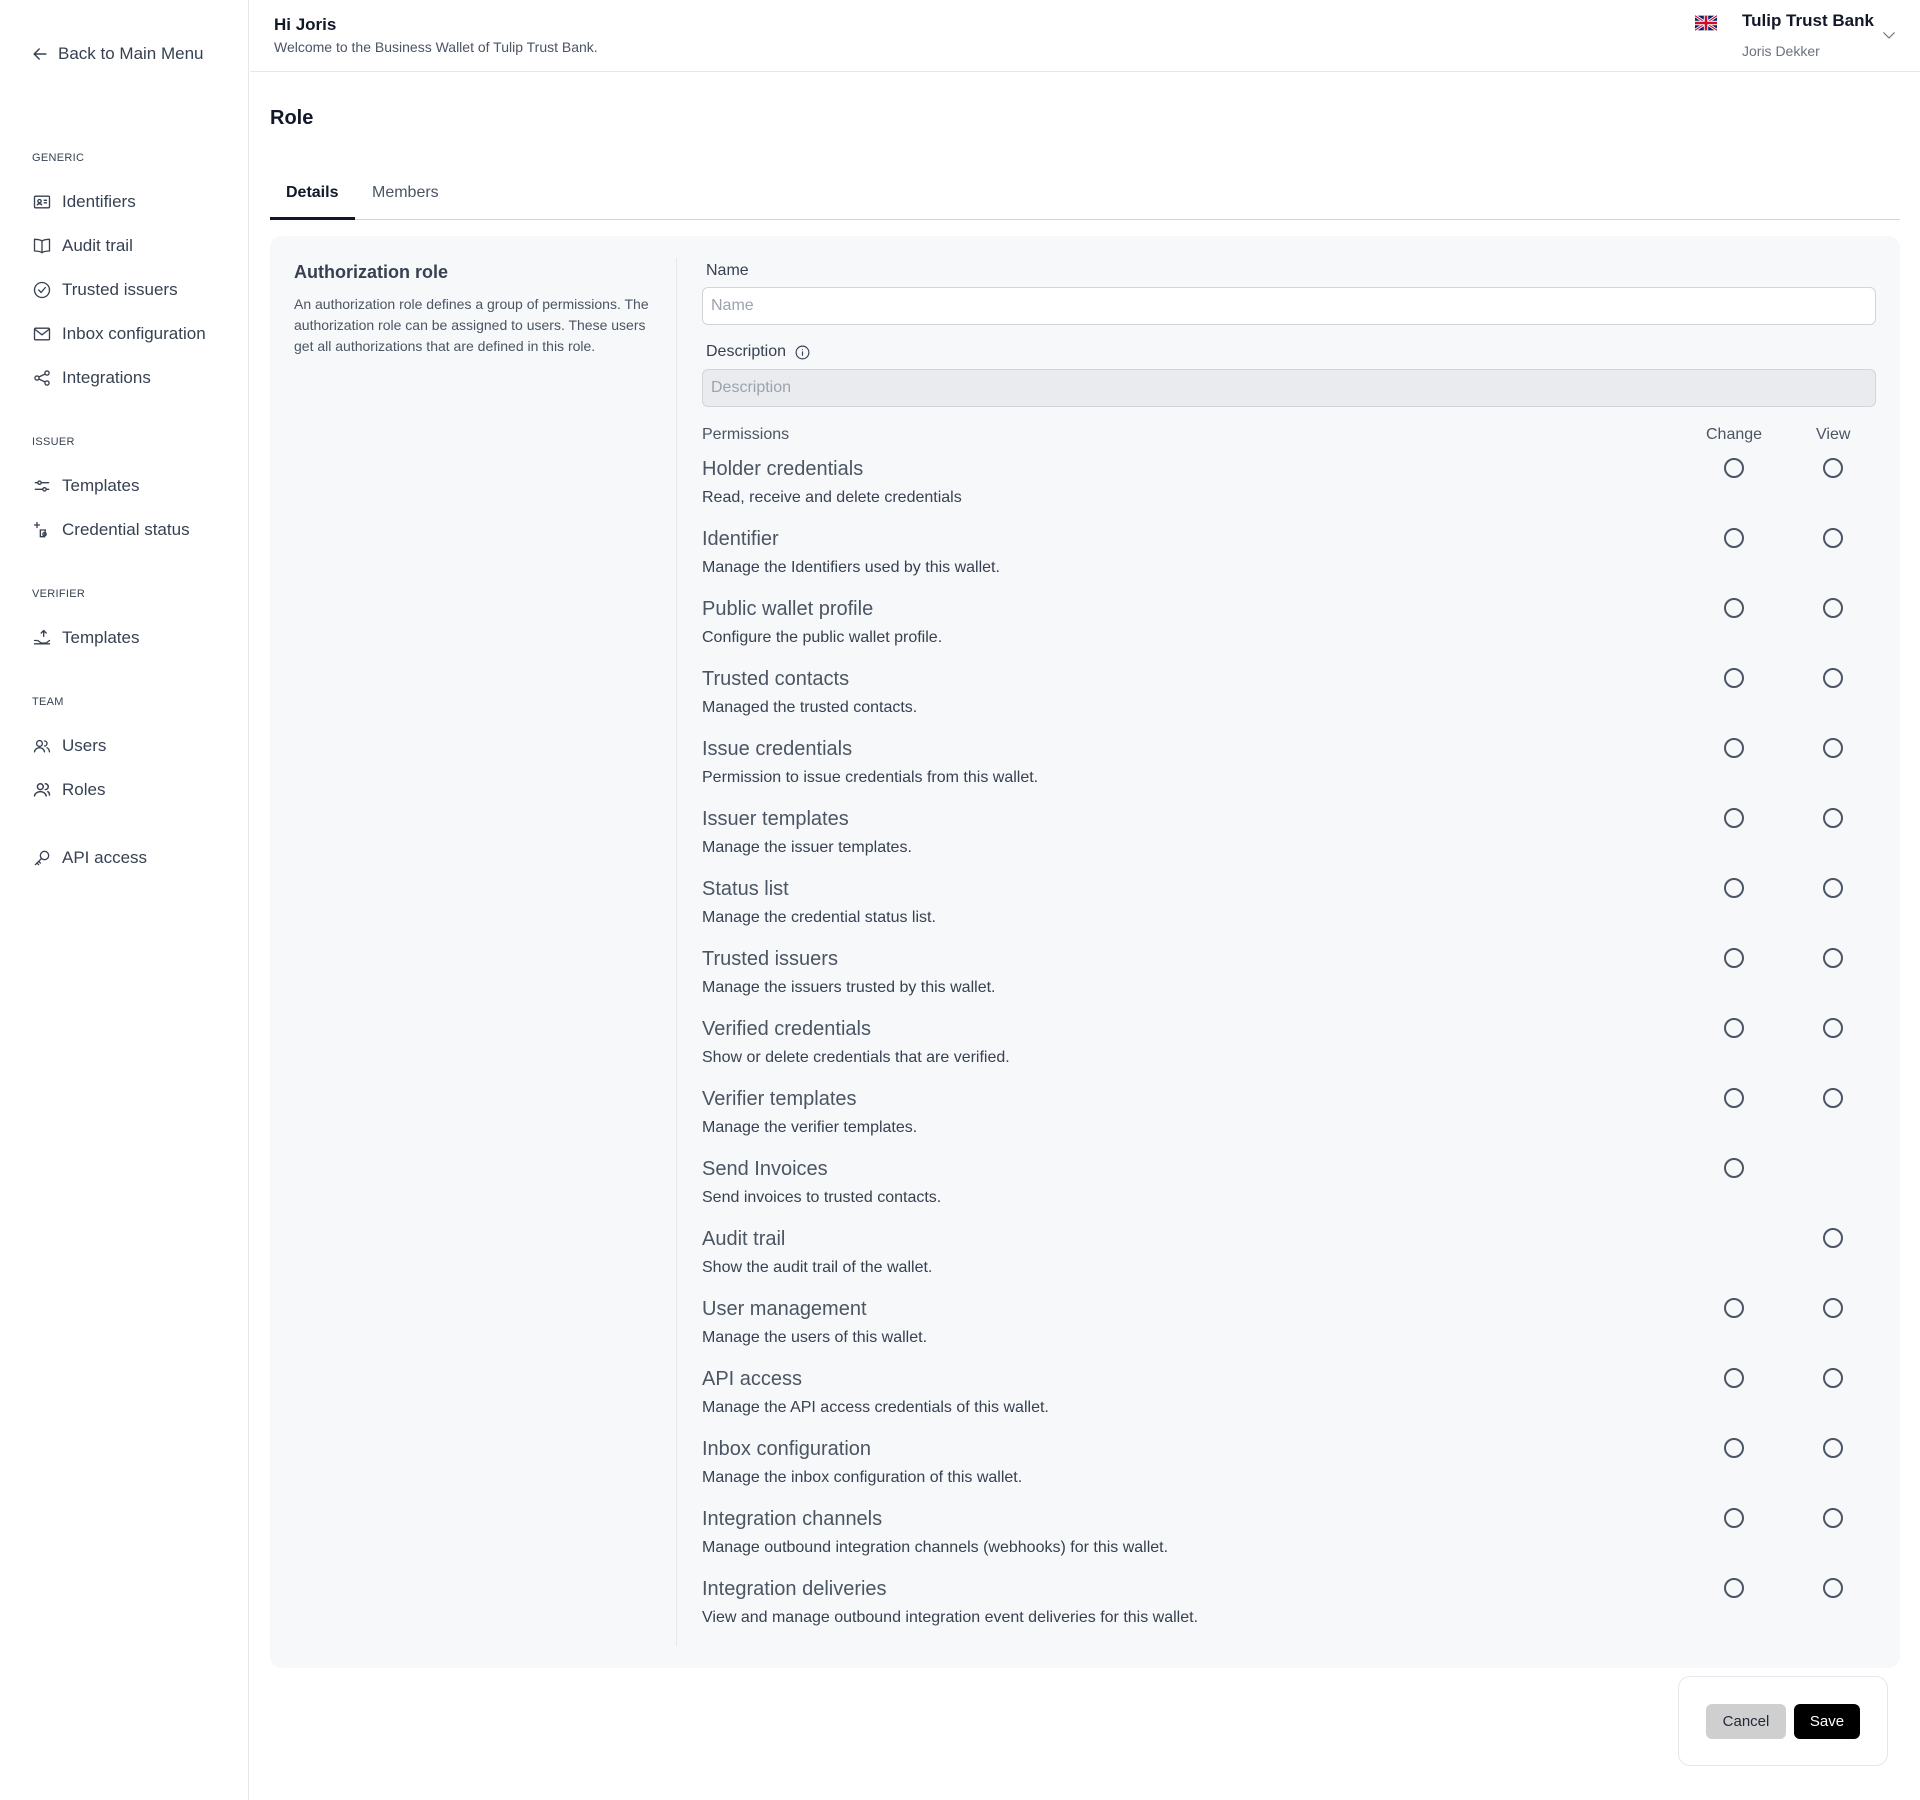 The width and height of the screenshot is (1920, 1800). Describe the element at coordinates (1889, 35) in the screenshot. I see `chevron-down-icon` at that location.